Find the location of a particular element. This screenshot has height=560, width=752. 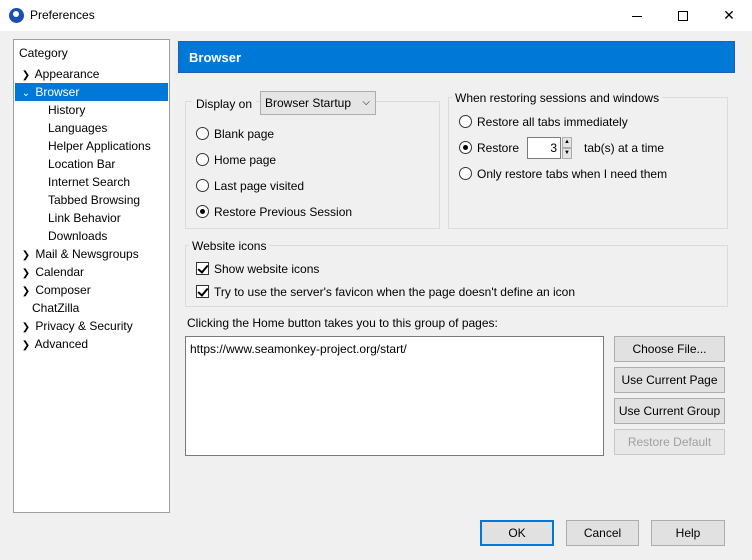

sidebar-item-helper-applications: Helper Applications is located at coordinates (99, 146).